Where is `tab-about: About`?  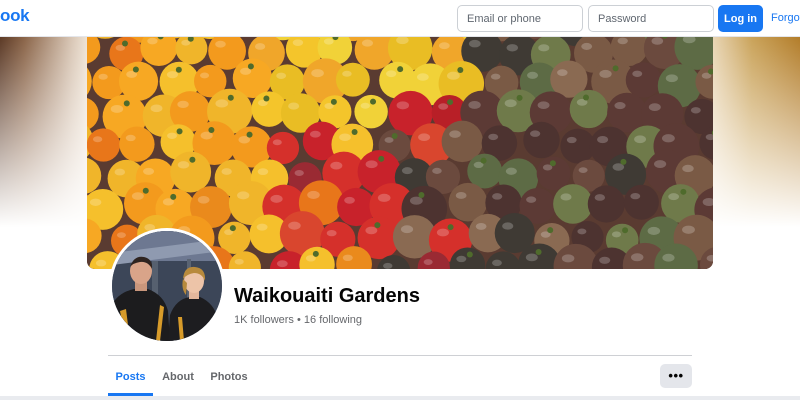
tab-about: About is located at coordinates (178, 377).